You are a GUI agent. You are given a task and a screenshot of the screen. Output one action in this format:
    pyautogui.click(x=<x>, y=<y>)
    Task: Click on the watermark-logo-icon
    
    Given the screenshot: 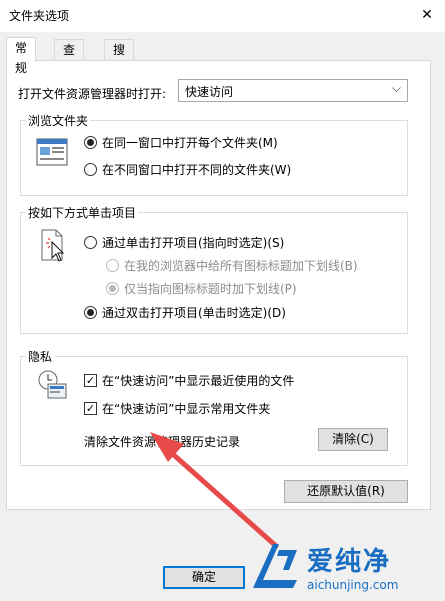 What is the action you would take?
    pyautogui.click(x=275, y=566)
    